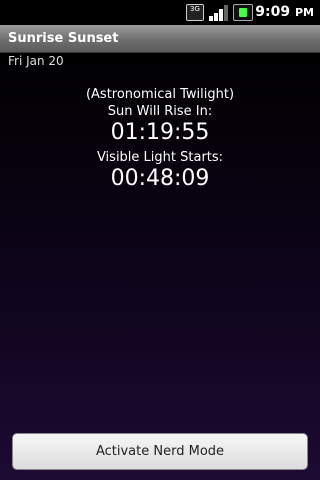  I want to click on current-date: Fri Jan 20, so click(36, 61).